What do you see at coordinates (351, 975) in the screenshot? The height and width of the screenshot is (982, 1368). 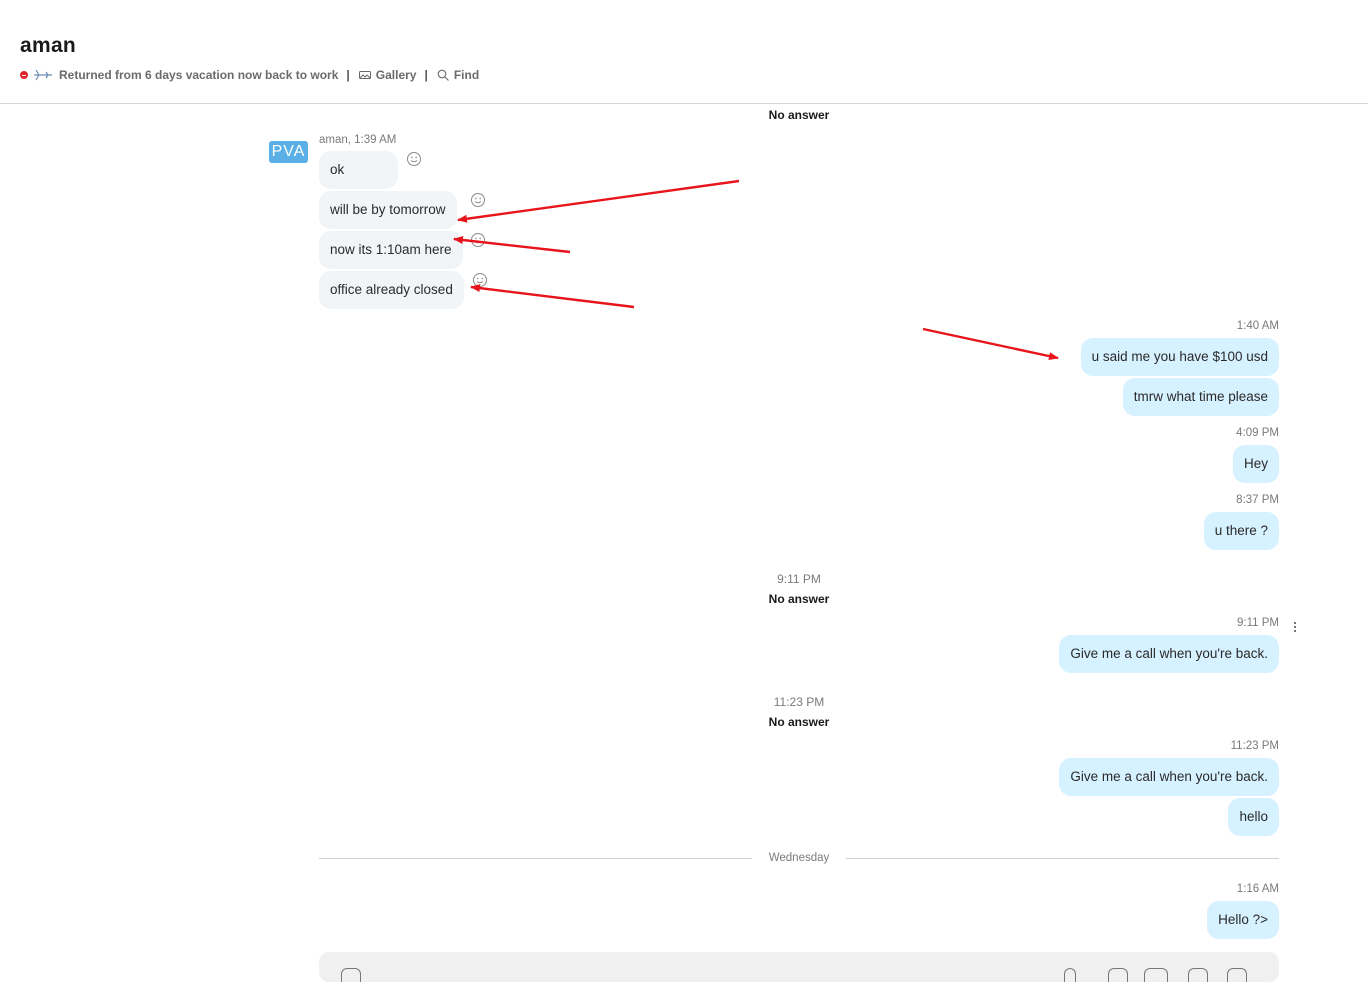 I see `emoji-icon` at bounding box center [351, 975].